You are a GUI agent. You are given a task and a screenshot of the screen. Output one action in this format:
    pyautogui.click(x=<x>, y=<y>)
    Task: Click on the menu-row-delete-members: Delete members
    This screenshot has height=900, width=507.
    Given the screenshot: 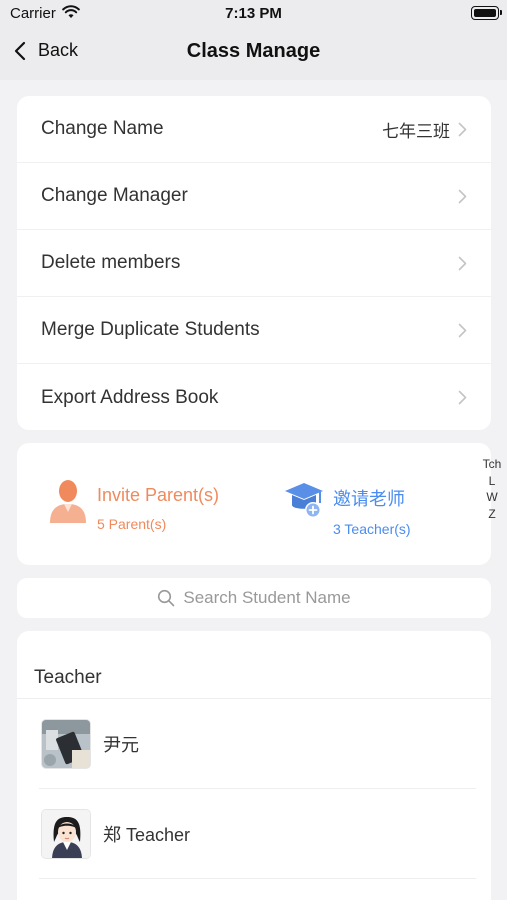 What is the action you would take?
    pyautogui.click(x=254, y=263)
    